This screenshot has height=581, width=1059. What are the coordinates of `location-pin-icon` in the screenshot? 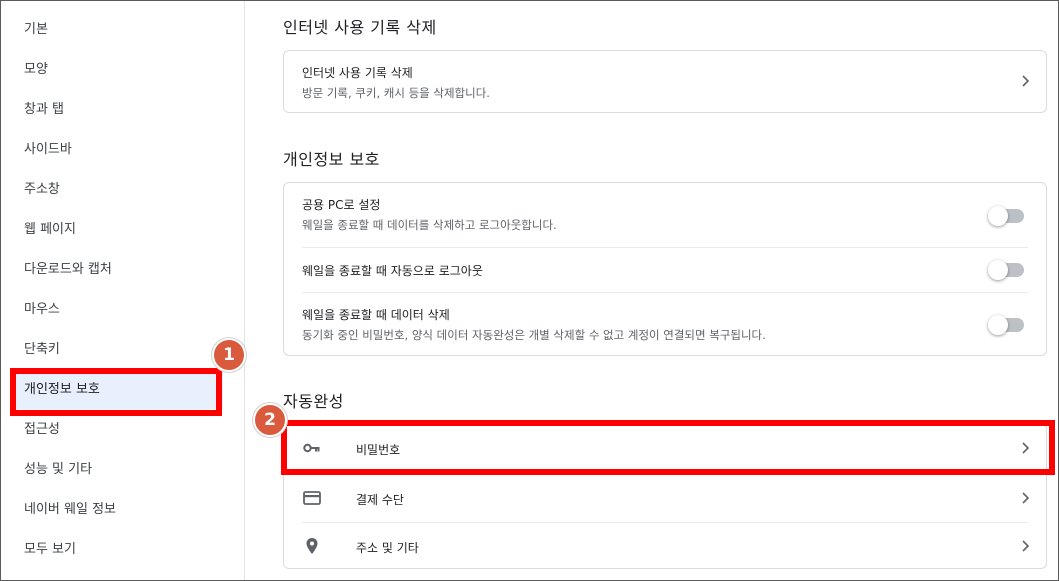 It's located at (312, 546).